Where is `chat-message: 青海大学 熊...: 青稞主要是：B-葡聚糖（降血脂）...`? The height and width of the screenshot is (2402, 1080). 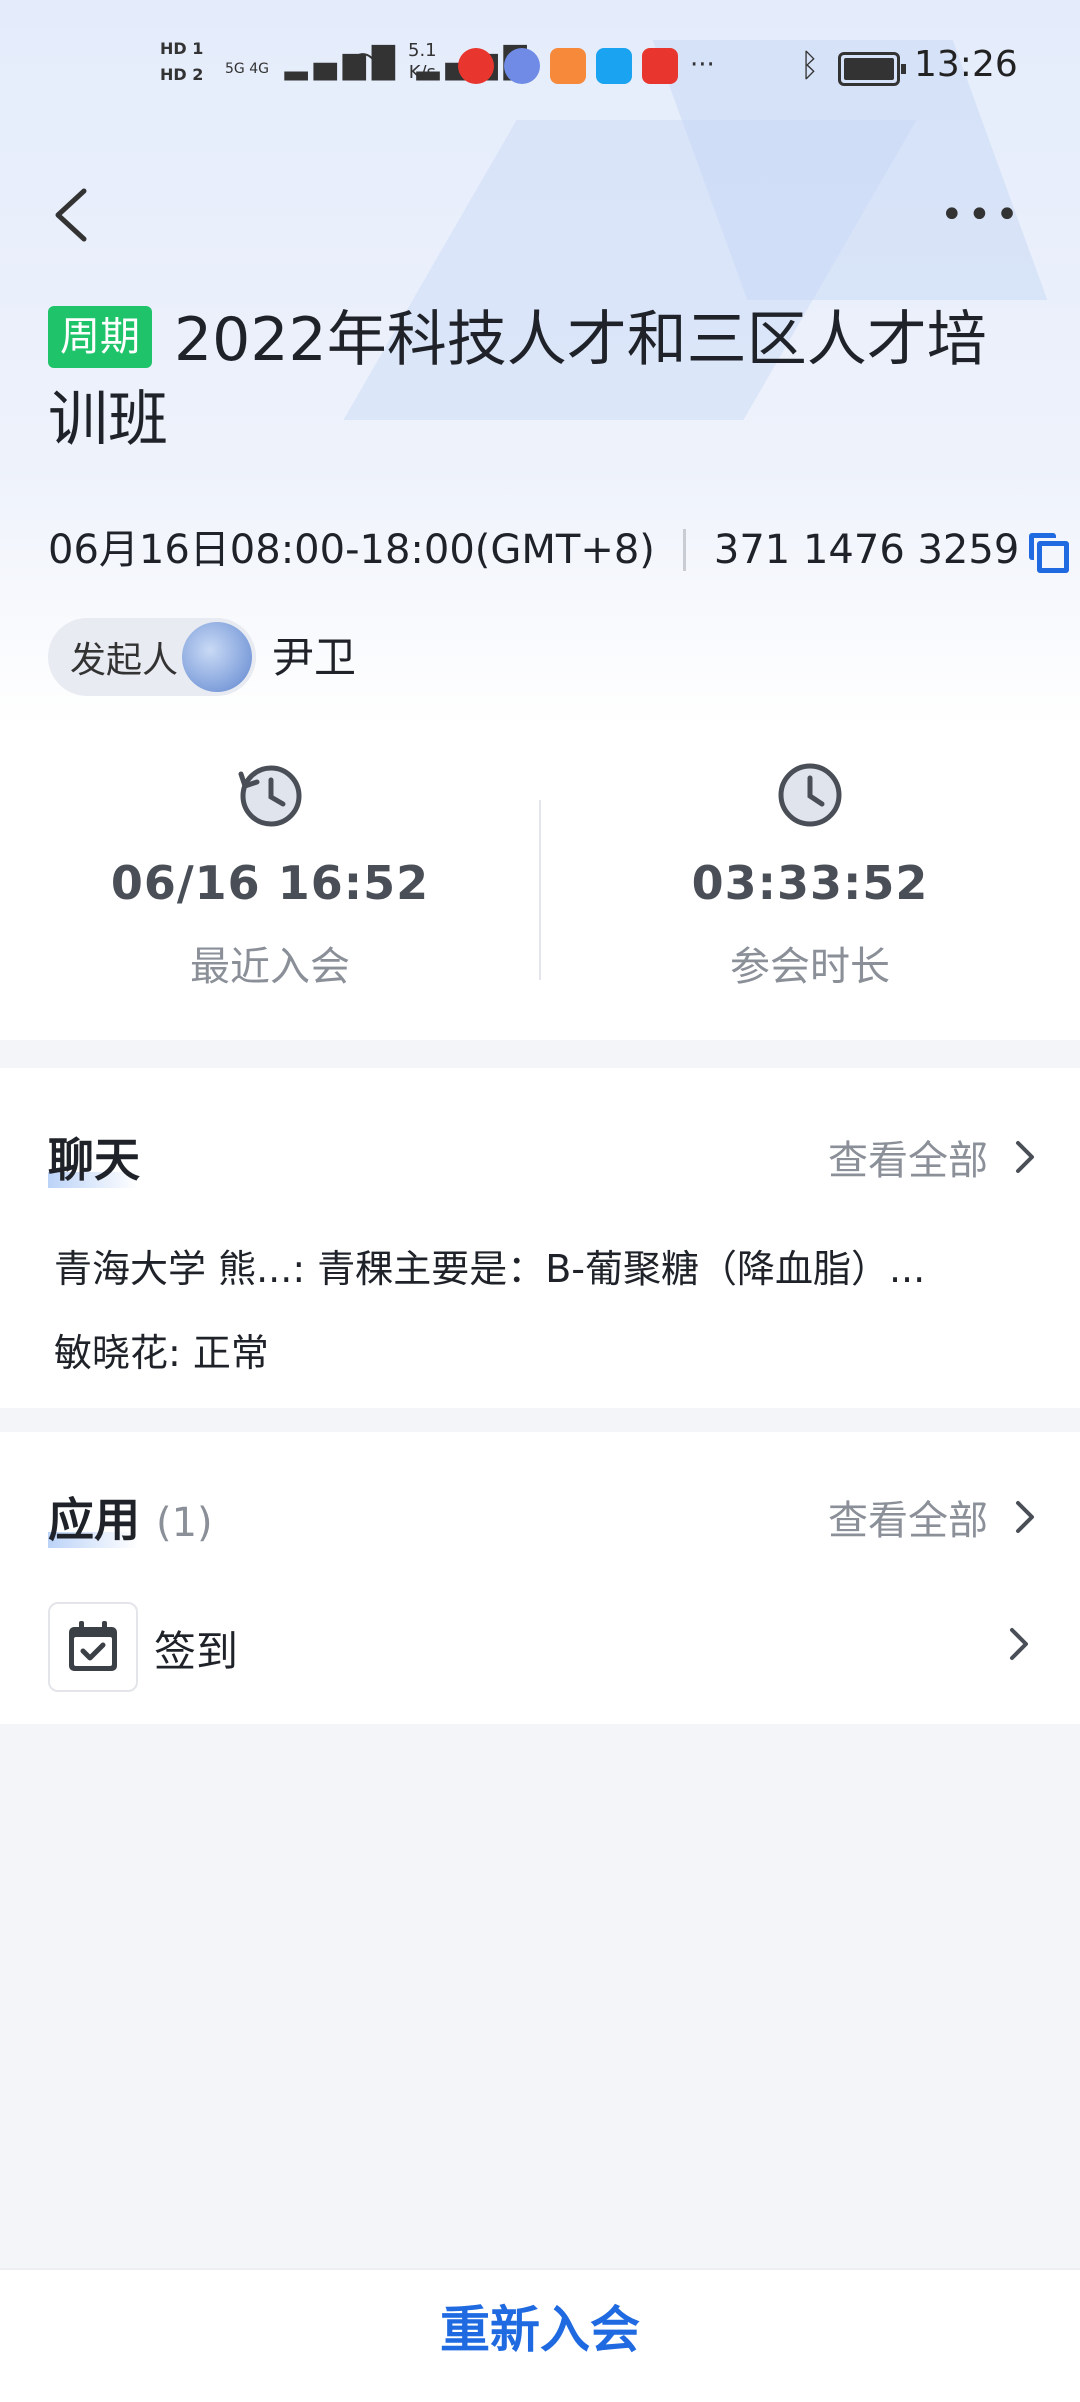
chat-message: 青海大学 熊...: 青稞主要是：B-葡聚糖（降血脂）... is located at coordinates (489, 1265).